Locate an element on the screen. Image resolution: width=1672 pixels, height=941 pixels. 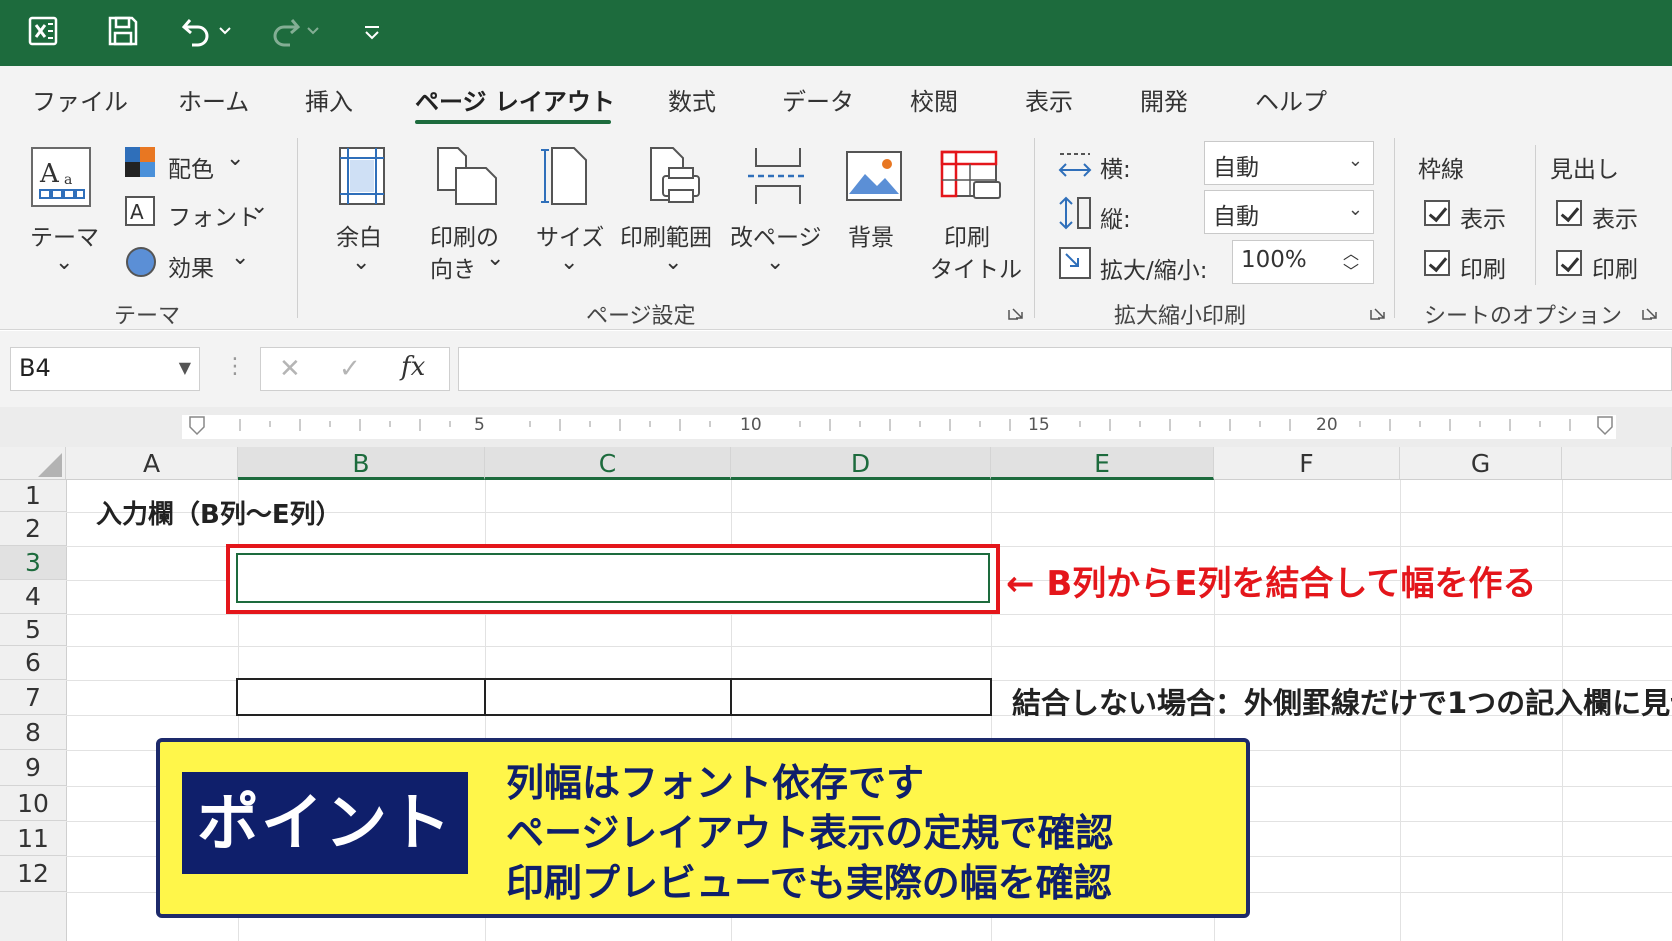
effects-label: 効果 is located at coordinates (191, 266).